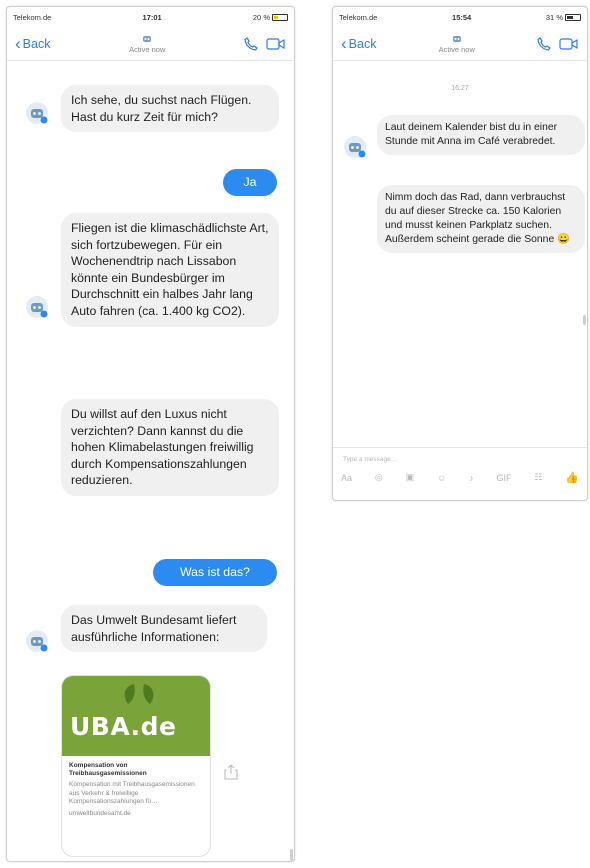 This screenshot has width=590, height=868. I want to click on outgoing-message: Ja, so click(250, 182).